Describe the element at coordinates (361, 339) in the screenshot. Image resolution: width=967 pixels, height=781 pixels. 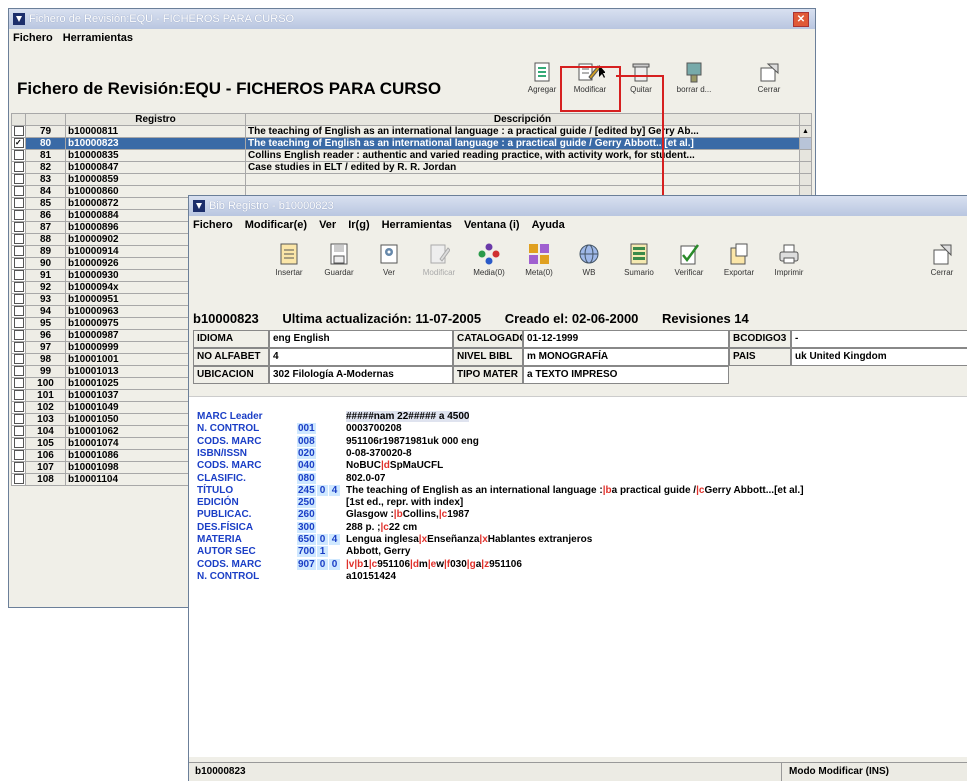
I see `idioma-field: eng English` at that location.